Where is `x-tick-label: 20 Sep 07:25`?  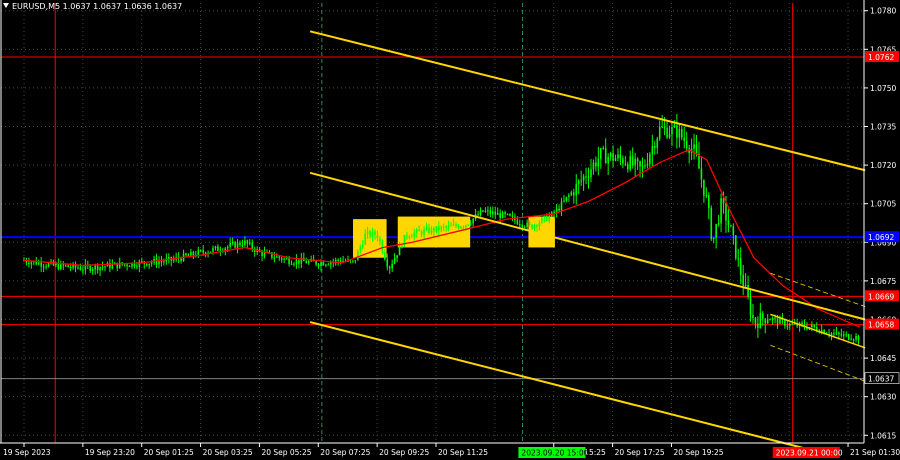
x-tick-label: 20 Sep 07:25 is located at coordinates (345, 452).